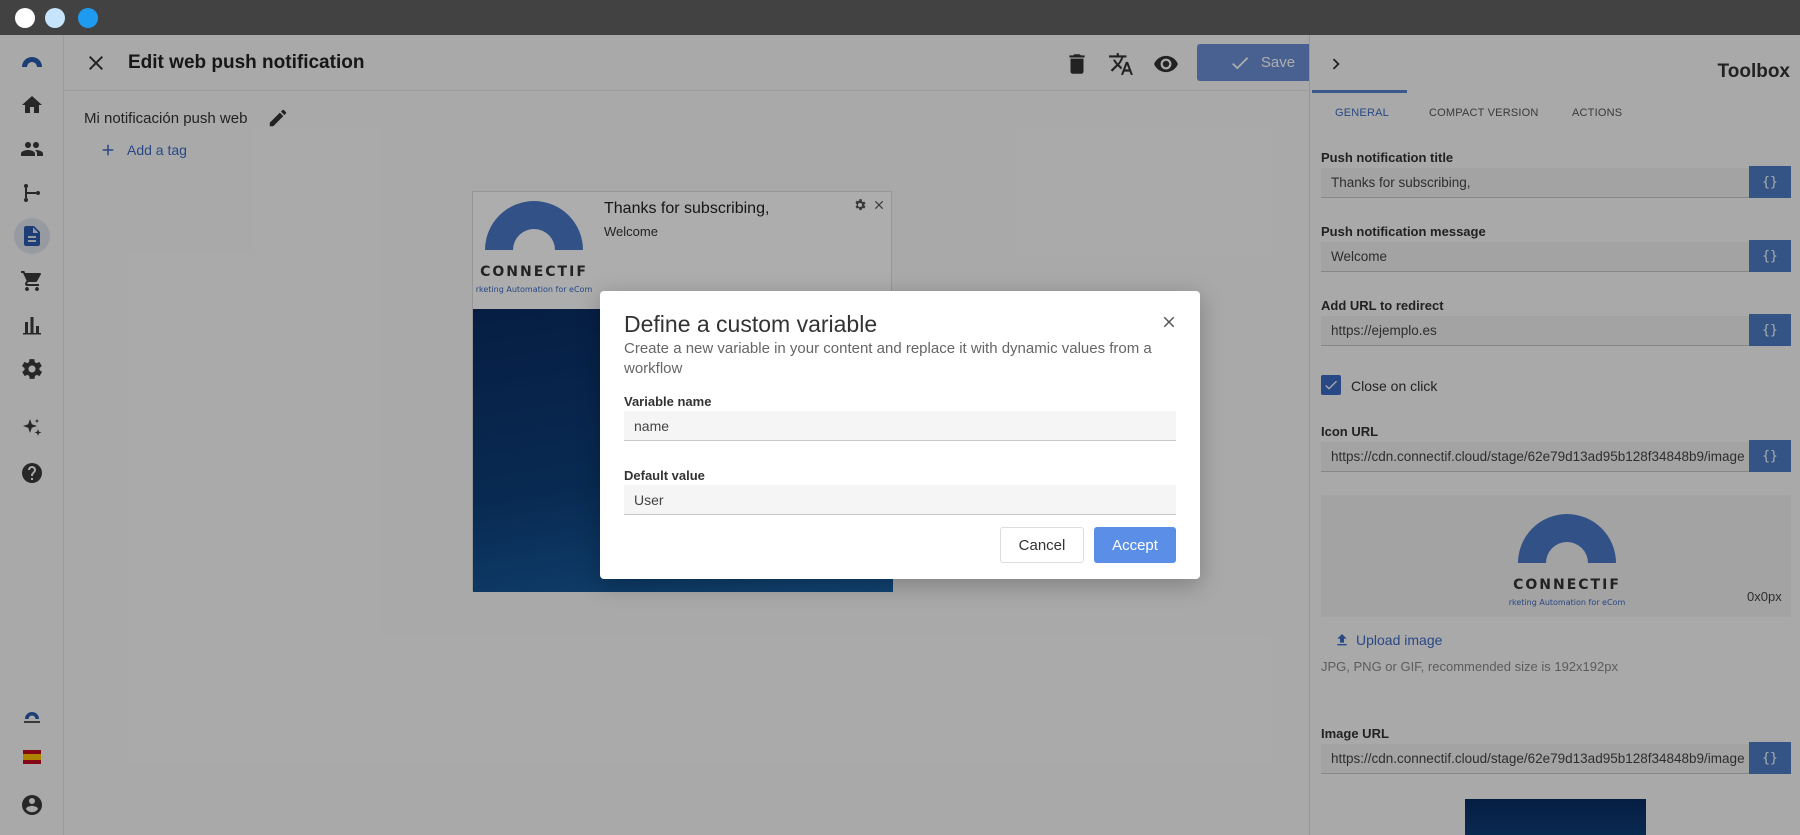 The width and height of the screenshot is (1800, 835). What do you see at coordinates (668, 401) in the screenshot?
I see `variable-name-label: Variable name` at bounding box center [668, 401].